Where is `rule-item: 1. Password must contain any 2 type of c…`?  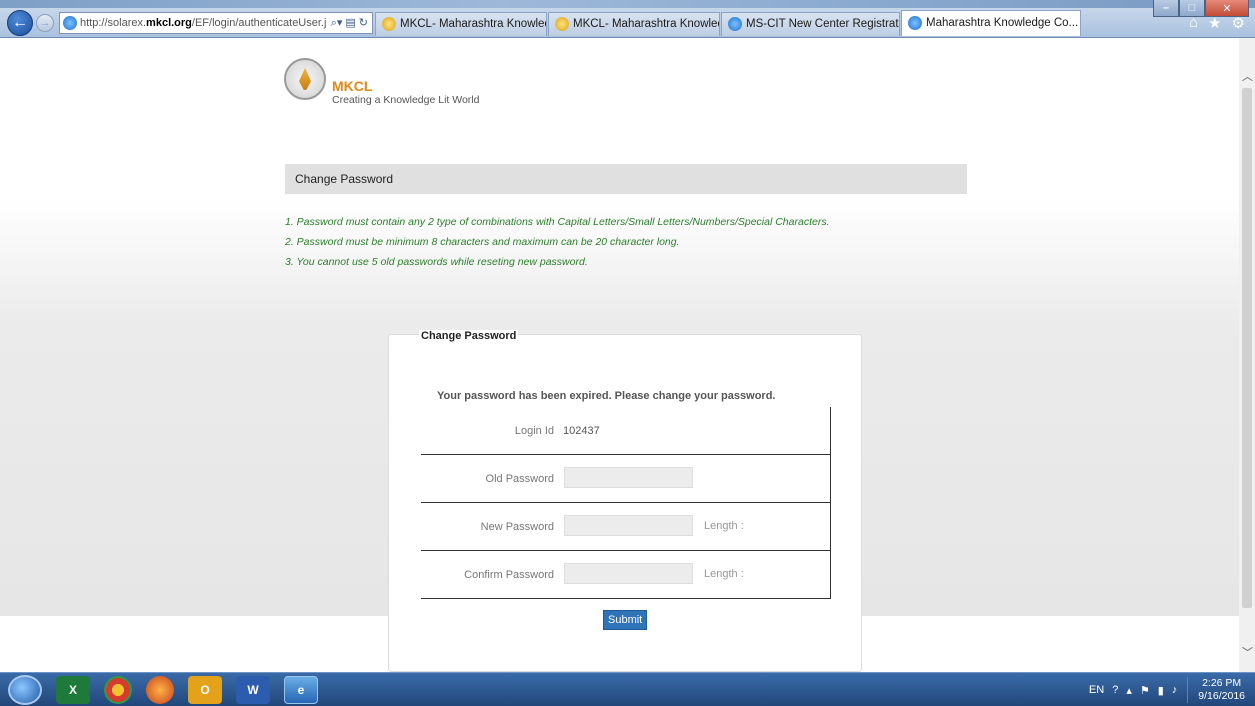 rule-item: 1. Password must contain any 2 type of c… is located at coordinates (557, 222).